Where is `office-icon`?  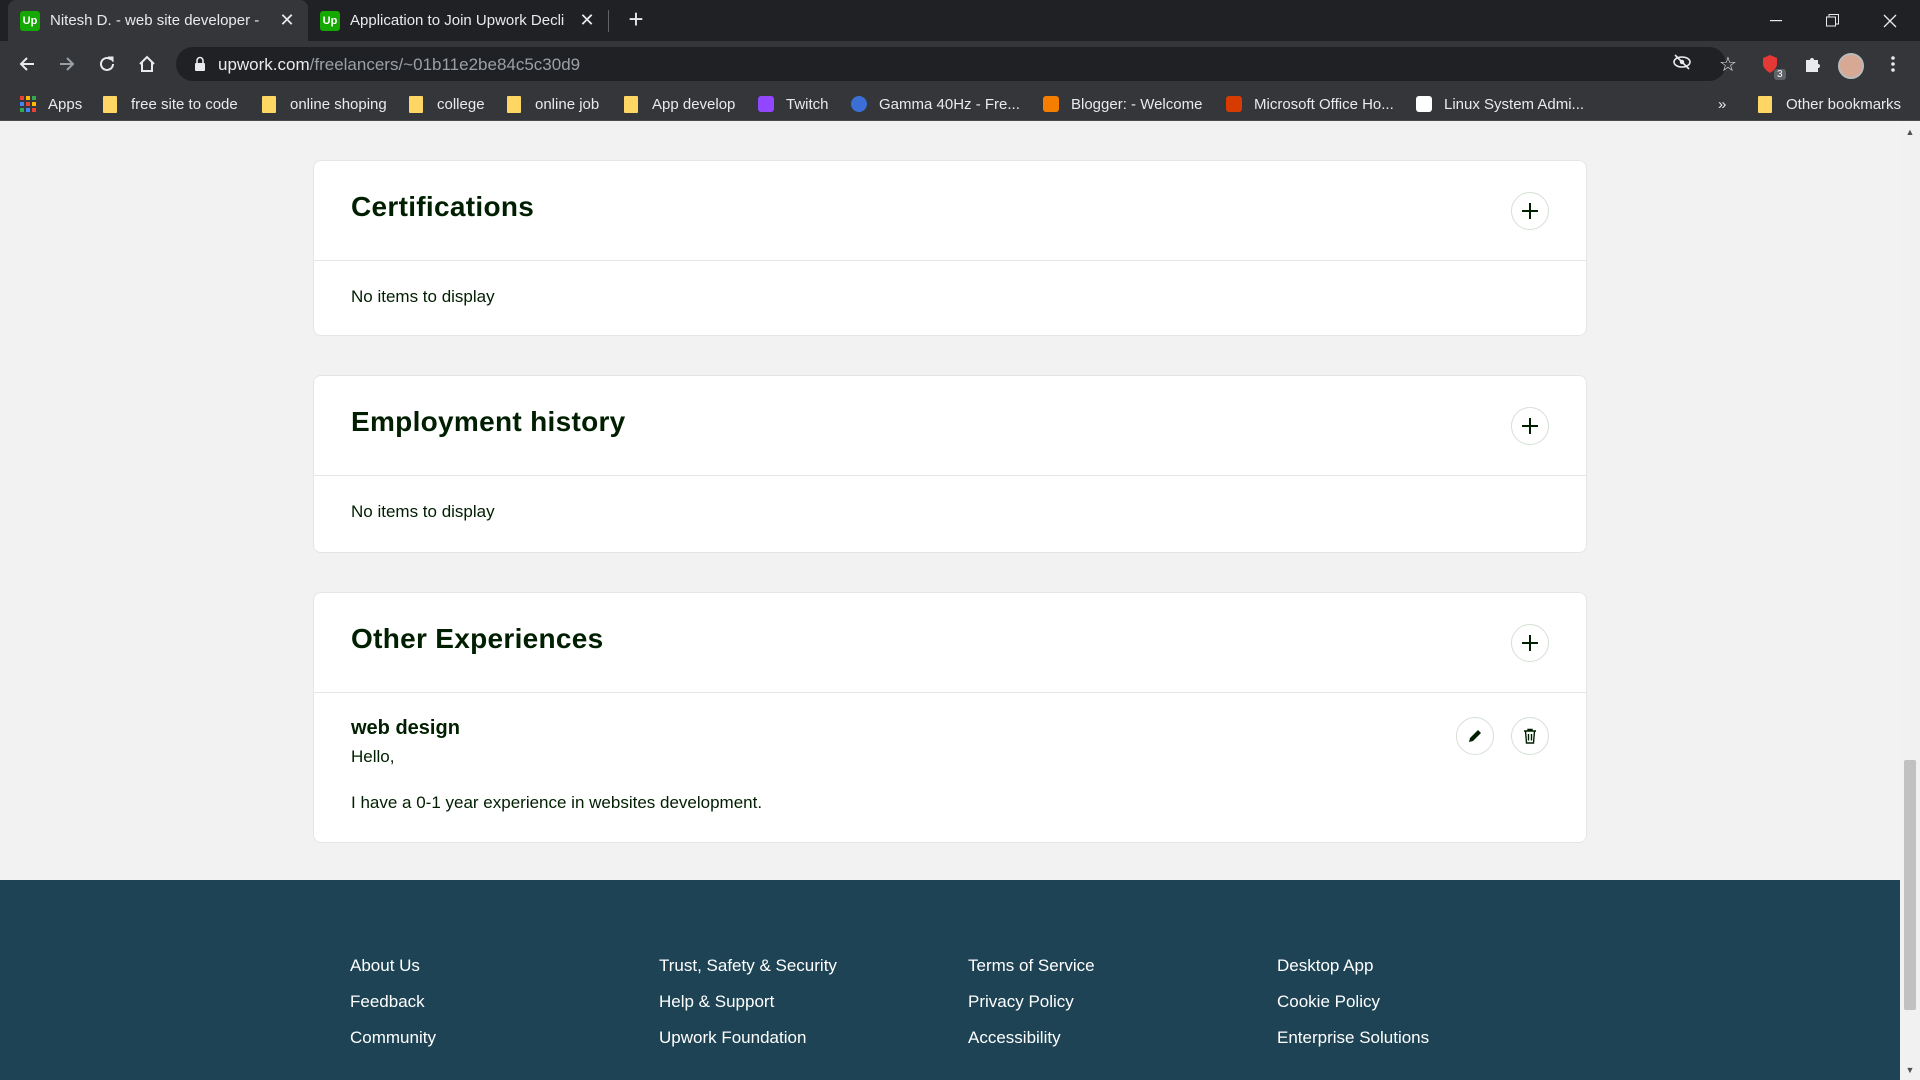 office-icon is located at coordinates (1234, 104).